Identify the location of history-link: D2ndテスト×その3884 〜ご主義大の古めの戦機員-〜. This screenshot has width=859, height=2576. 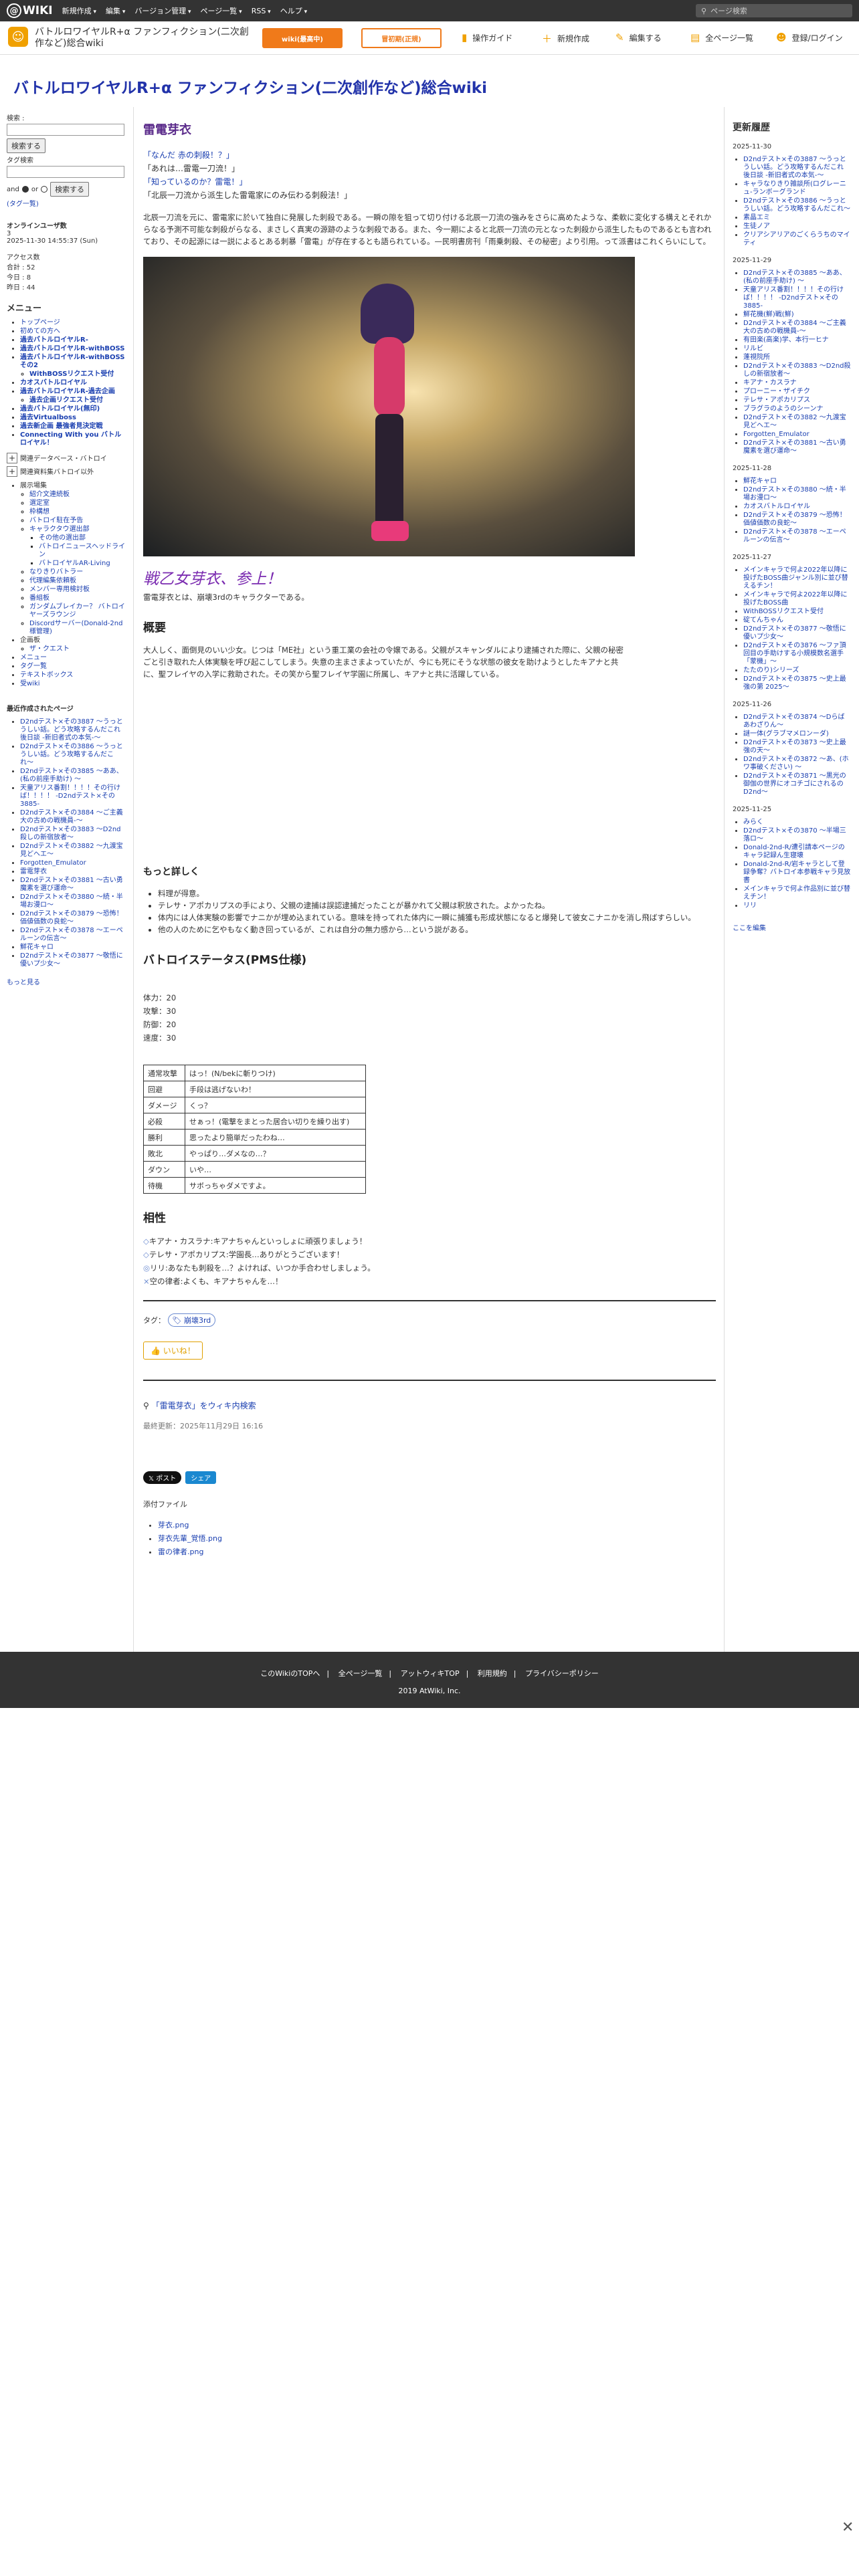
(794, 327).